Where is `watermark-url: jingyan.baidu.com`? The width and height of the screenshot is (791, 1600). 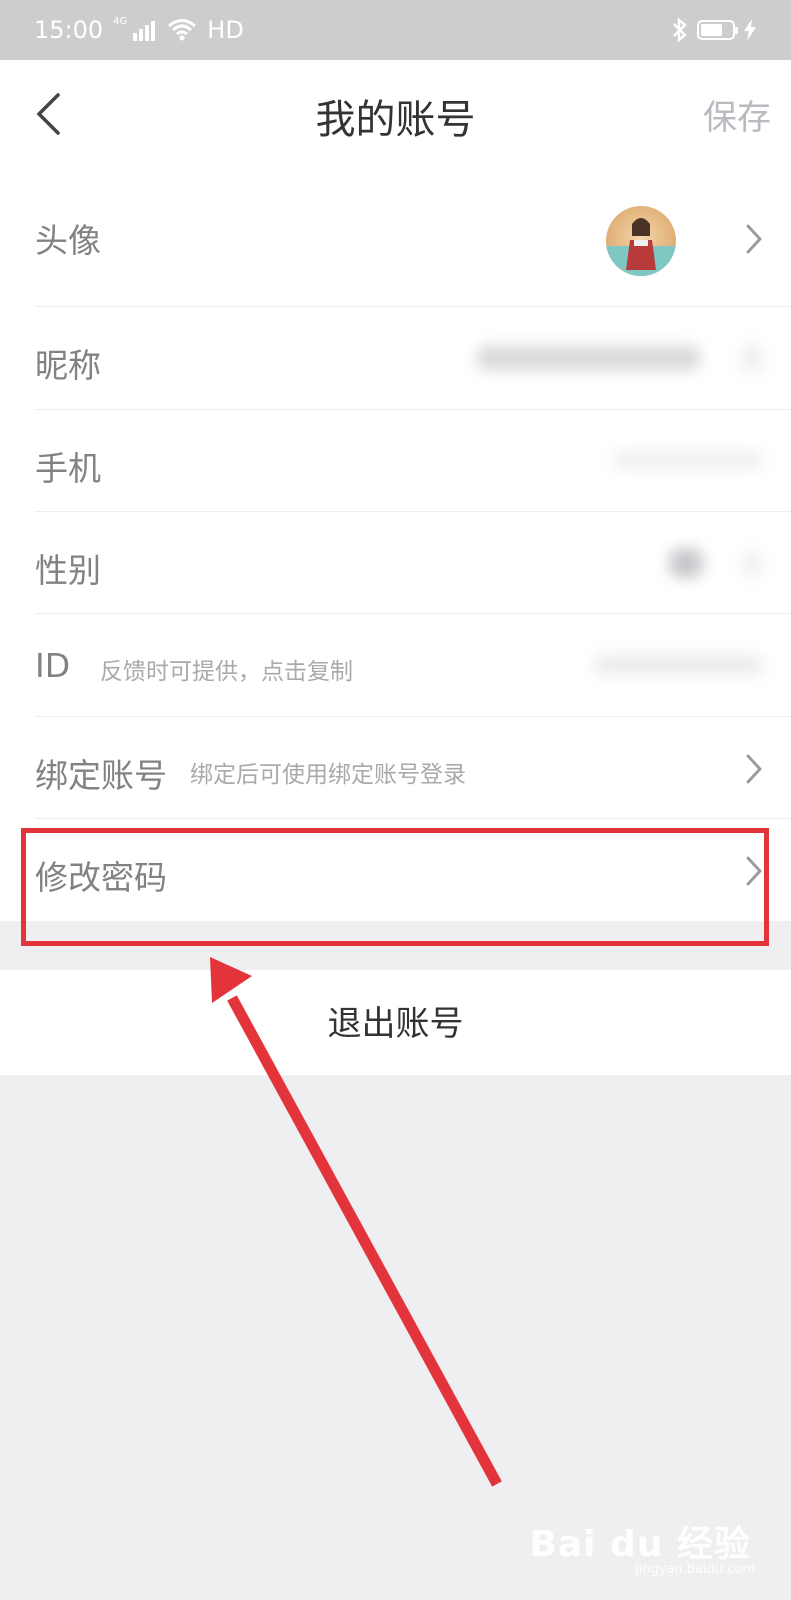 watermark-url: jingyan.baidu.com is located at coordinates (695, 1569).